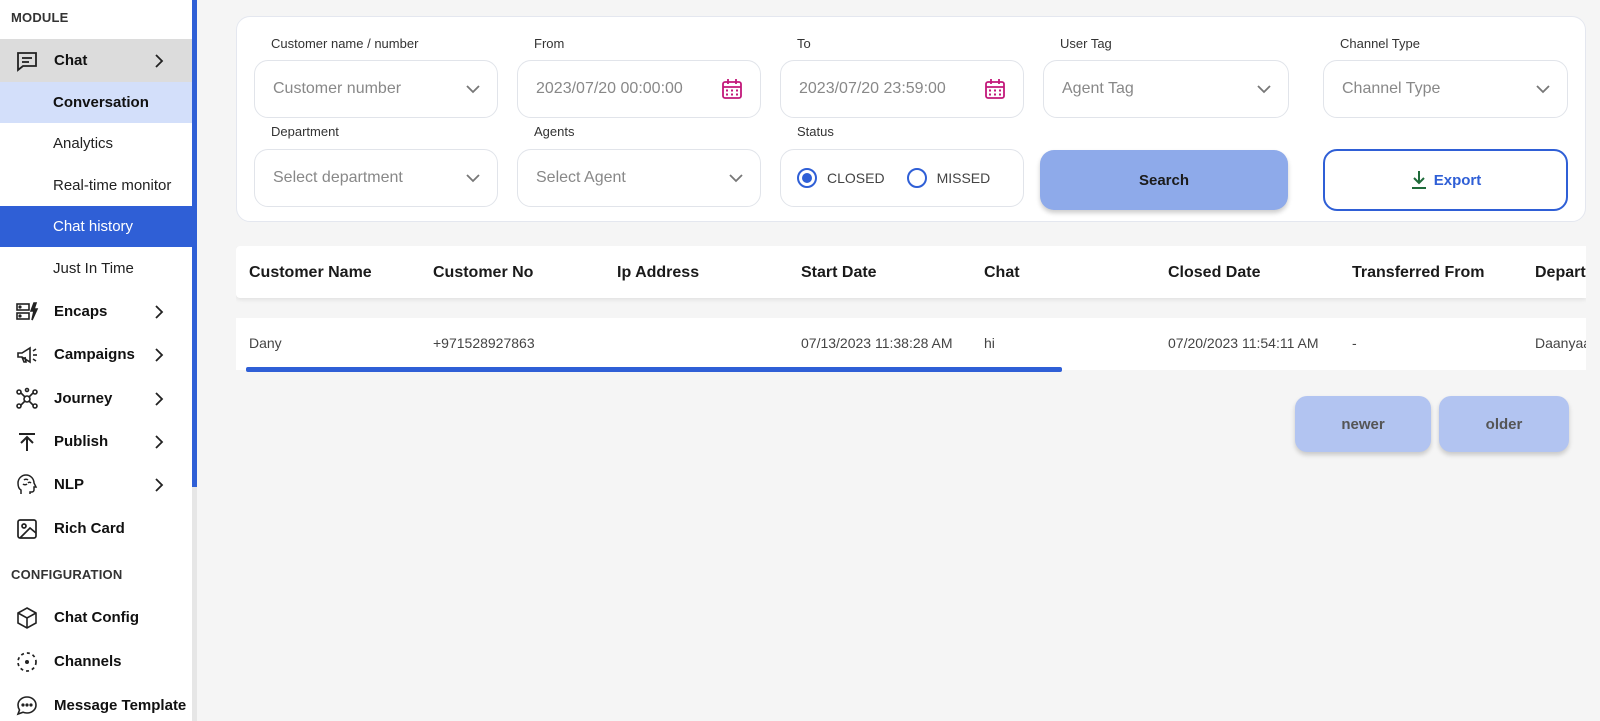 The width and height of the screenshot is (1600, 721). I want to click on status-radio-group: CLOSED MISSED, so click(902, 178).